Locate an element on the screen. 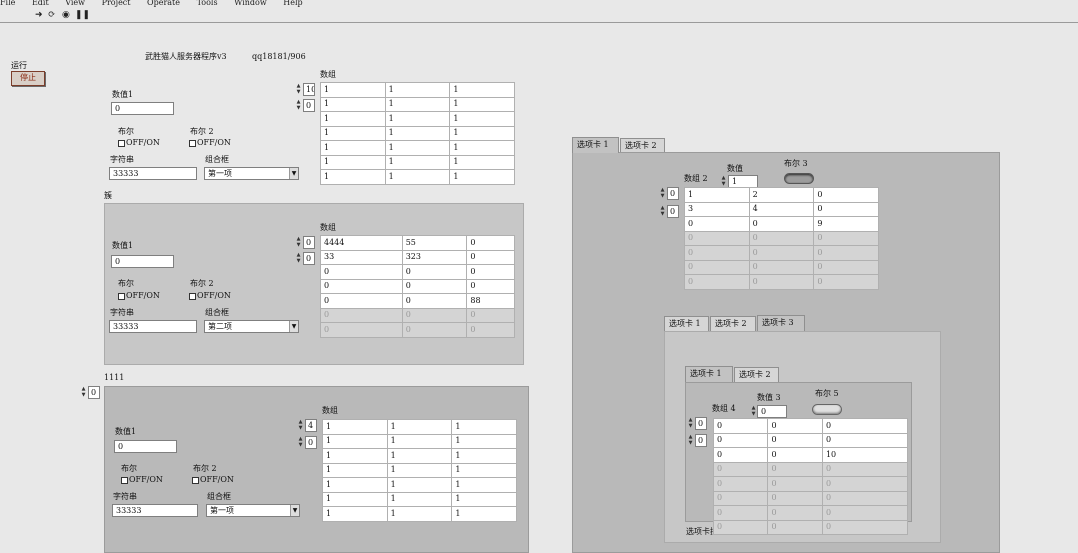 This screenshot has height=553, width=1078. inner-tab-1: 选项卡 1 is located at coordinates (709, 374).